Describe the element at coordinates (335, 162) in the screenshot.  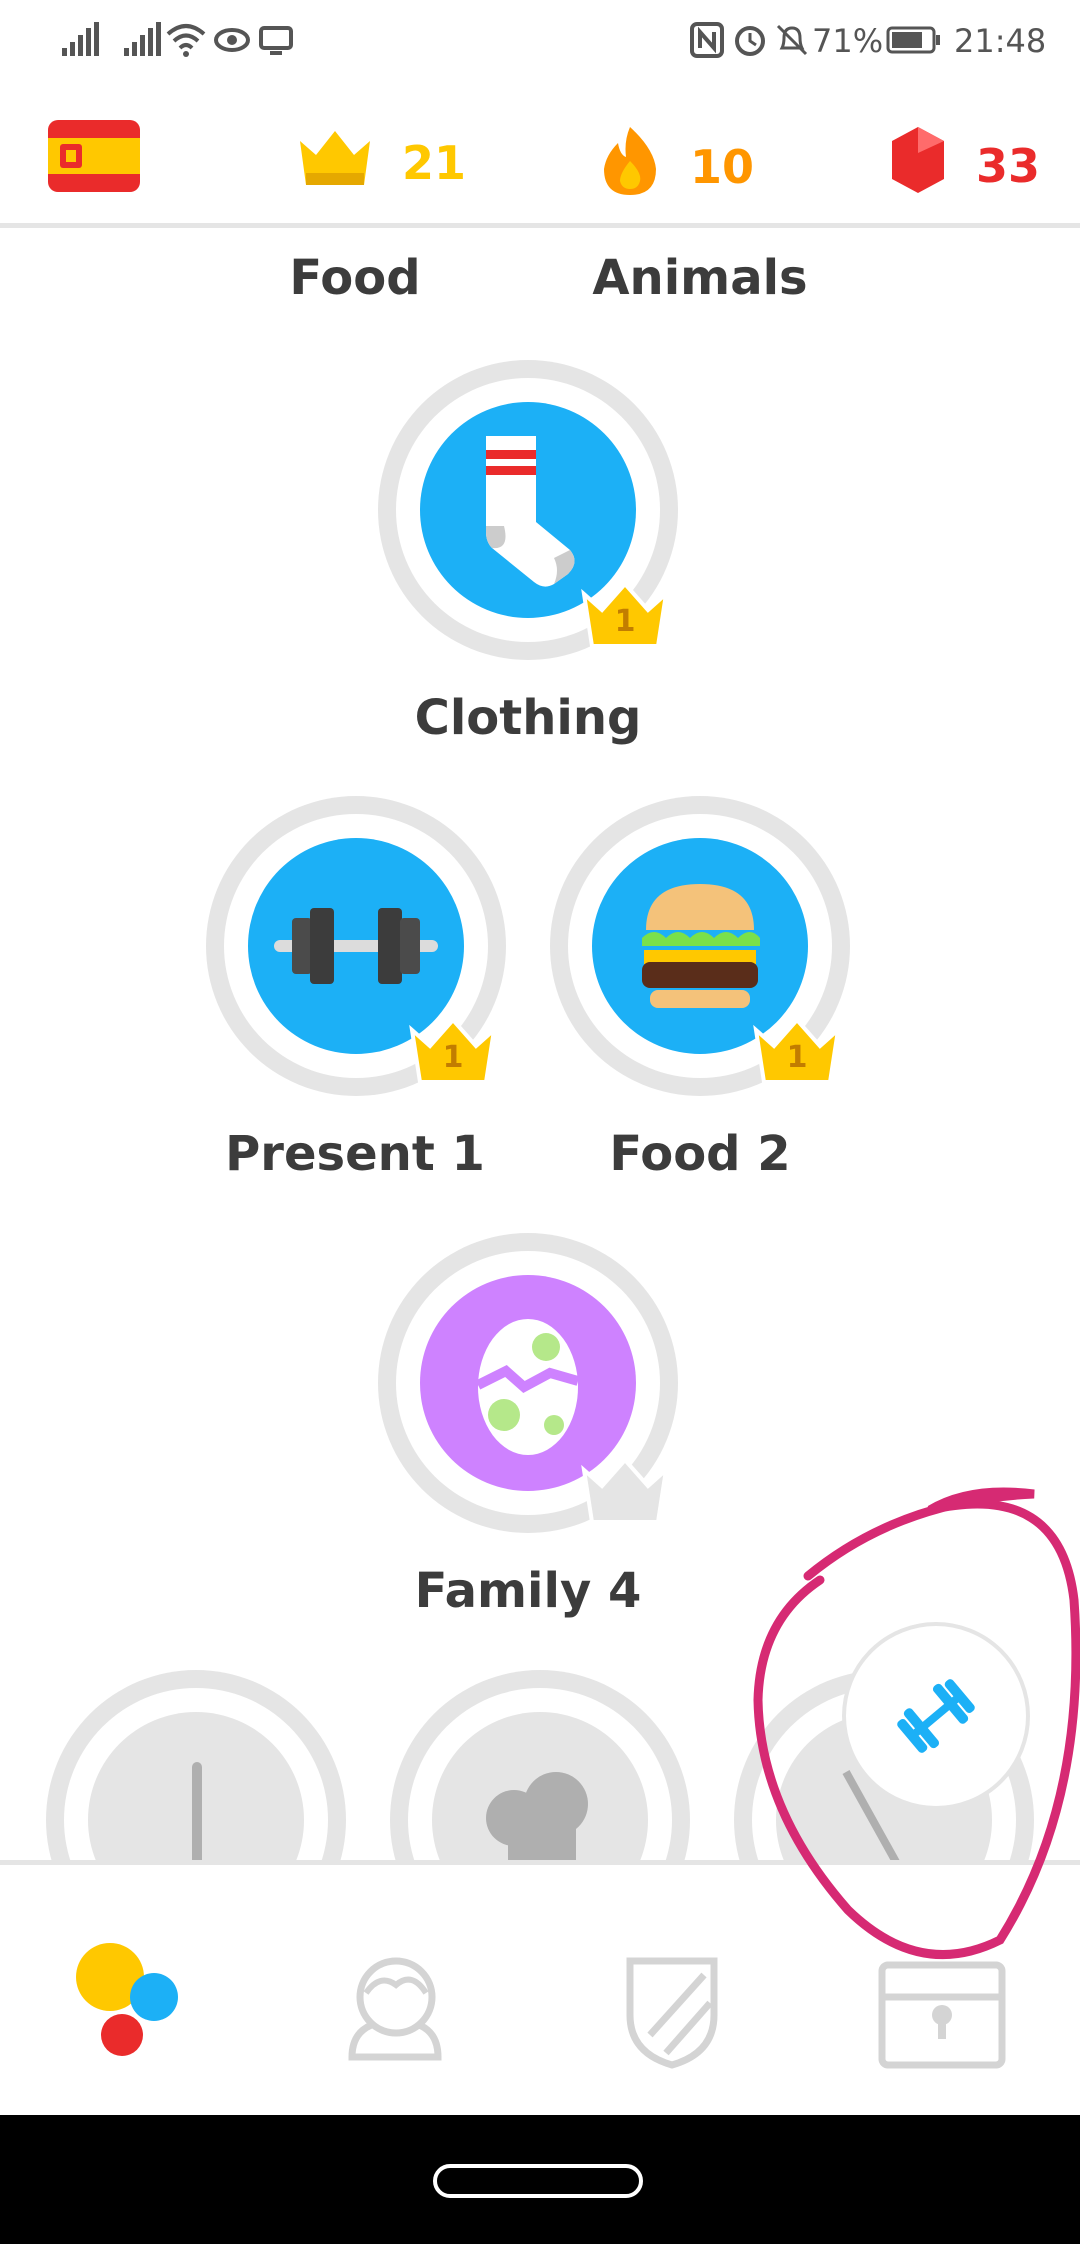
I see `crown-icon` at that location.